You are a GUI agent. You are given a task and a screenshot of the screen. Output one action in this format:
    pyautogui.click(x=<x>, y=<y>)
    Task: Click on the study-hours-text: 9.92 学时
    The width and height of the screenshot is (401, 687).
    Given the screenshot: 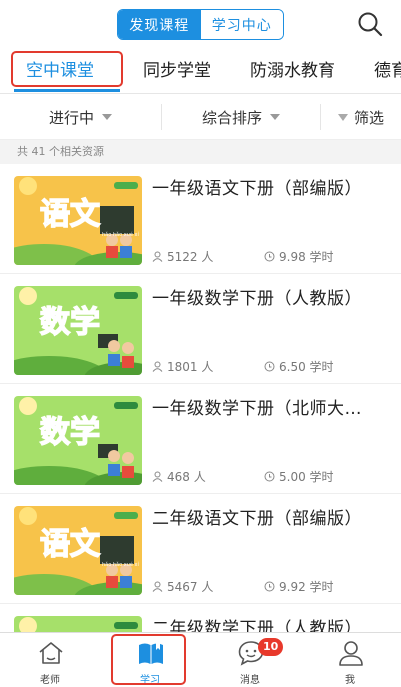 What is the action you would take?
    pyautogui.click(x=306, y=587)
    